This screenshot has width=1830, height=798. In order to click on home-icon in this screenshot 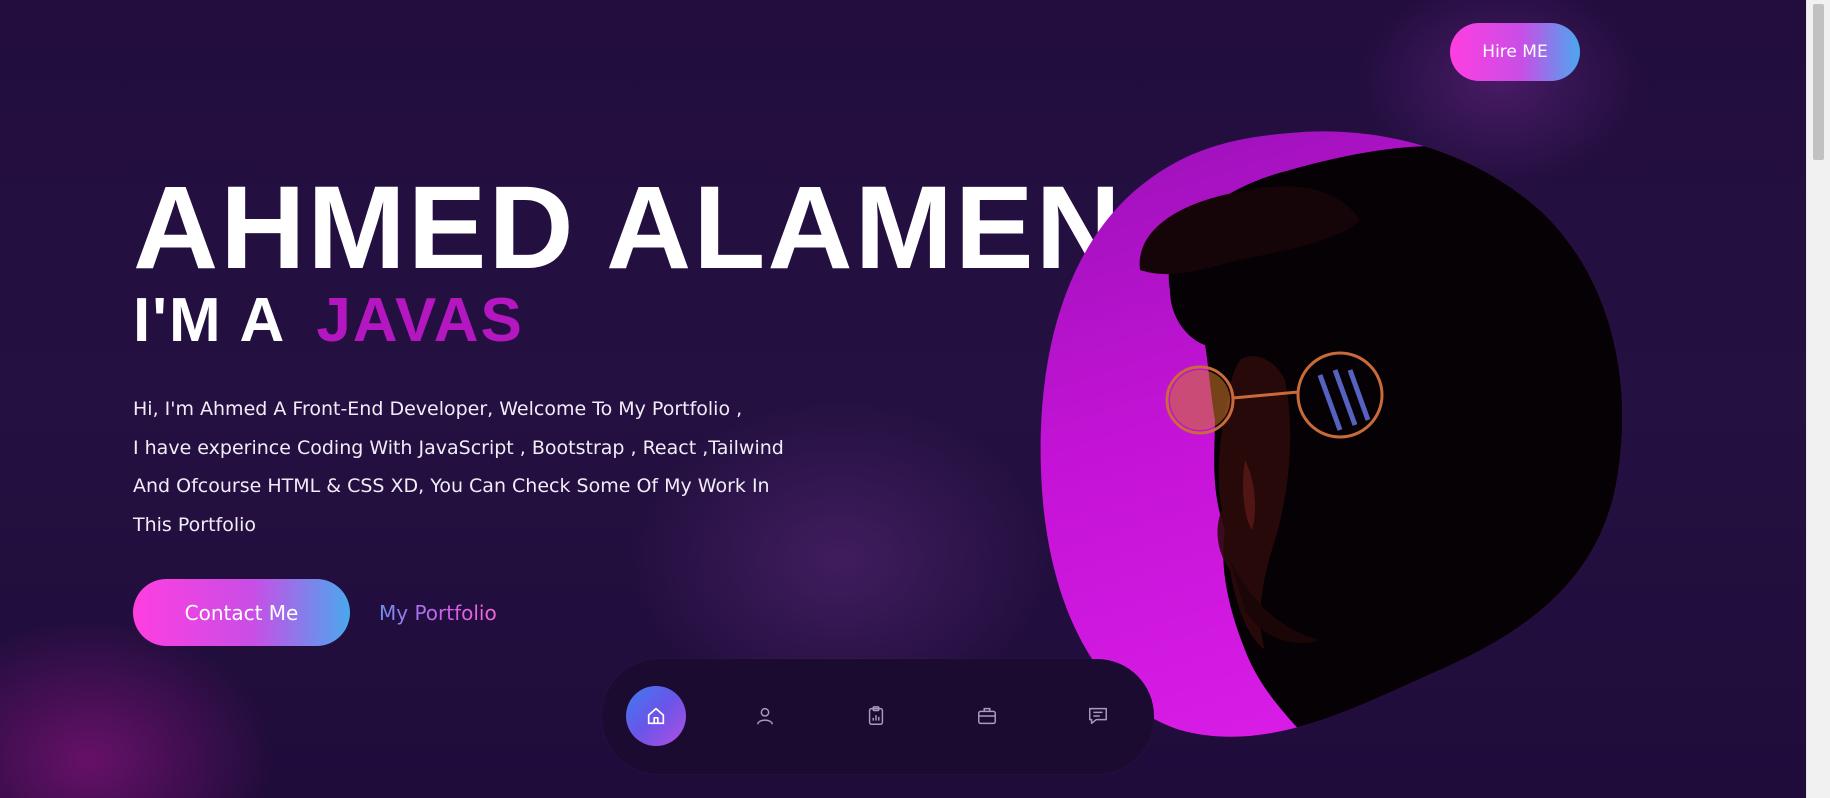, I will do `click(656, 716)`.